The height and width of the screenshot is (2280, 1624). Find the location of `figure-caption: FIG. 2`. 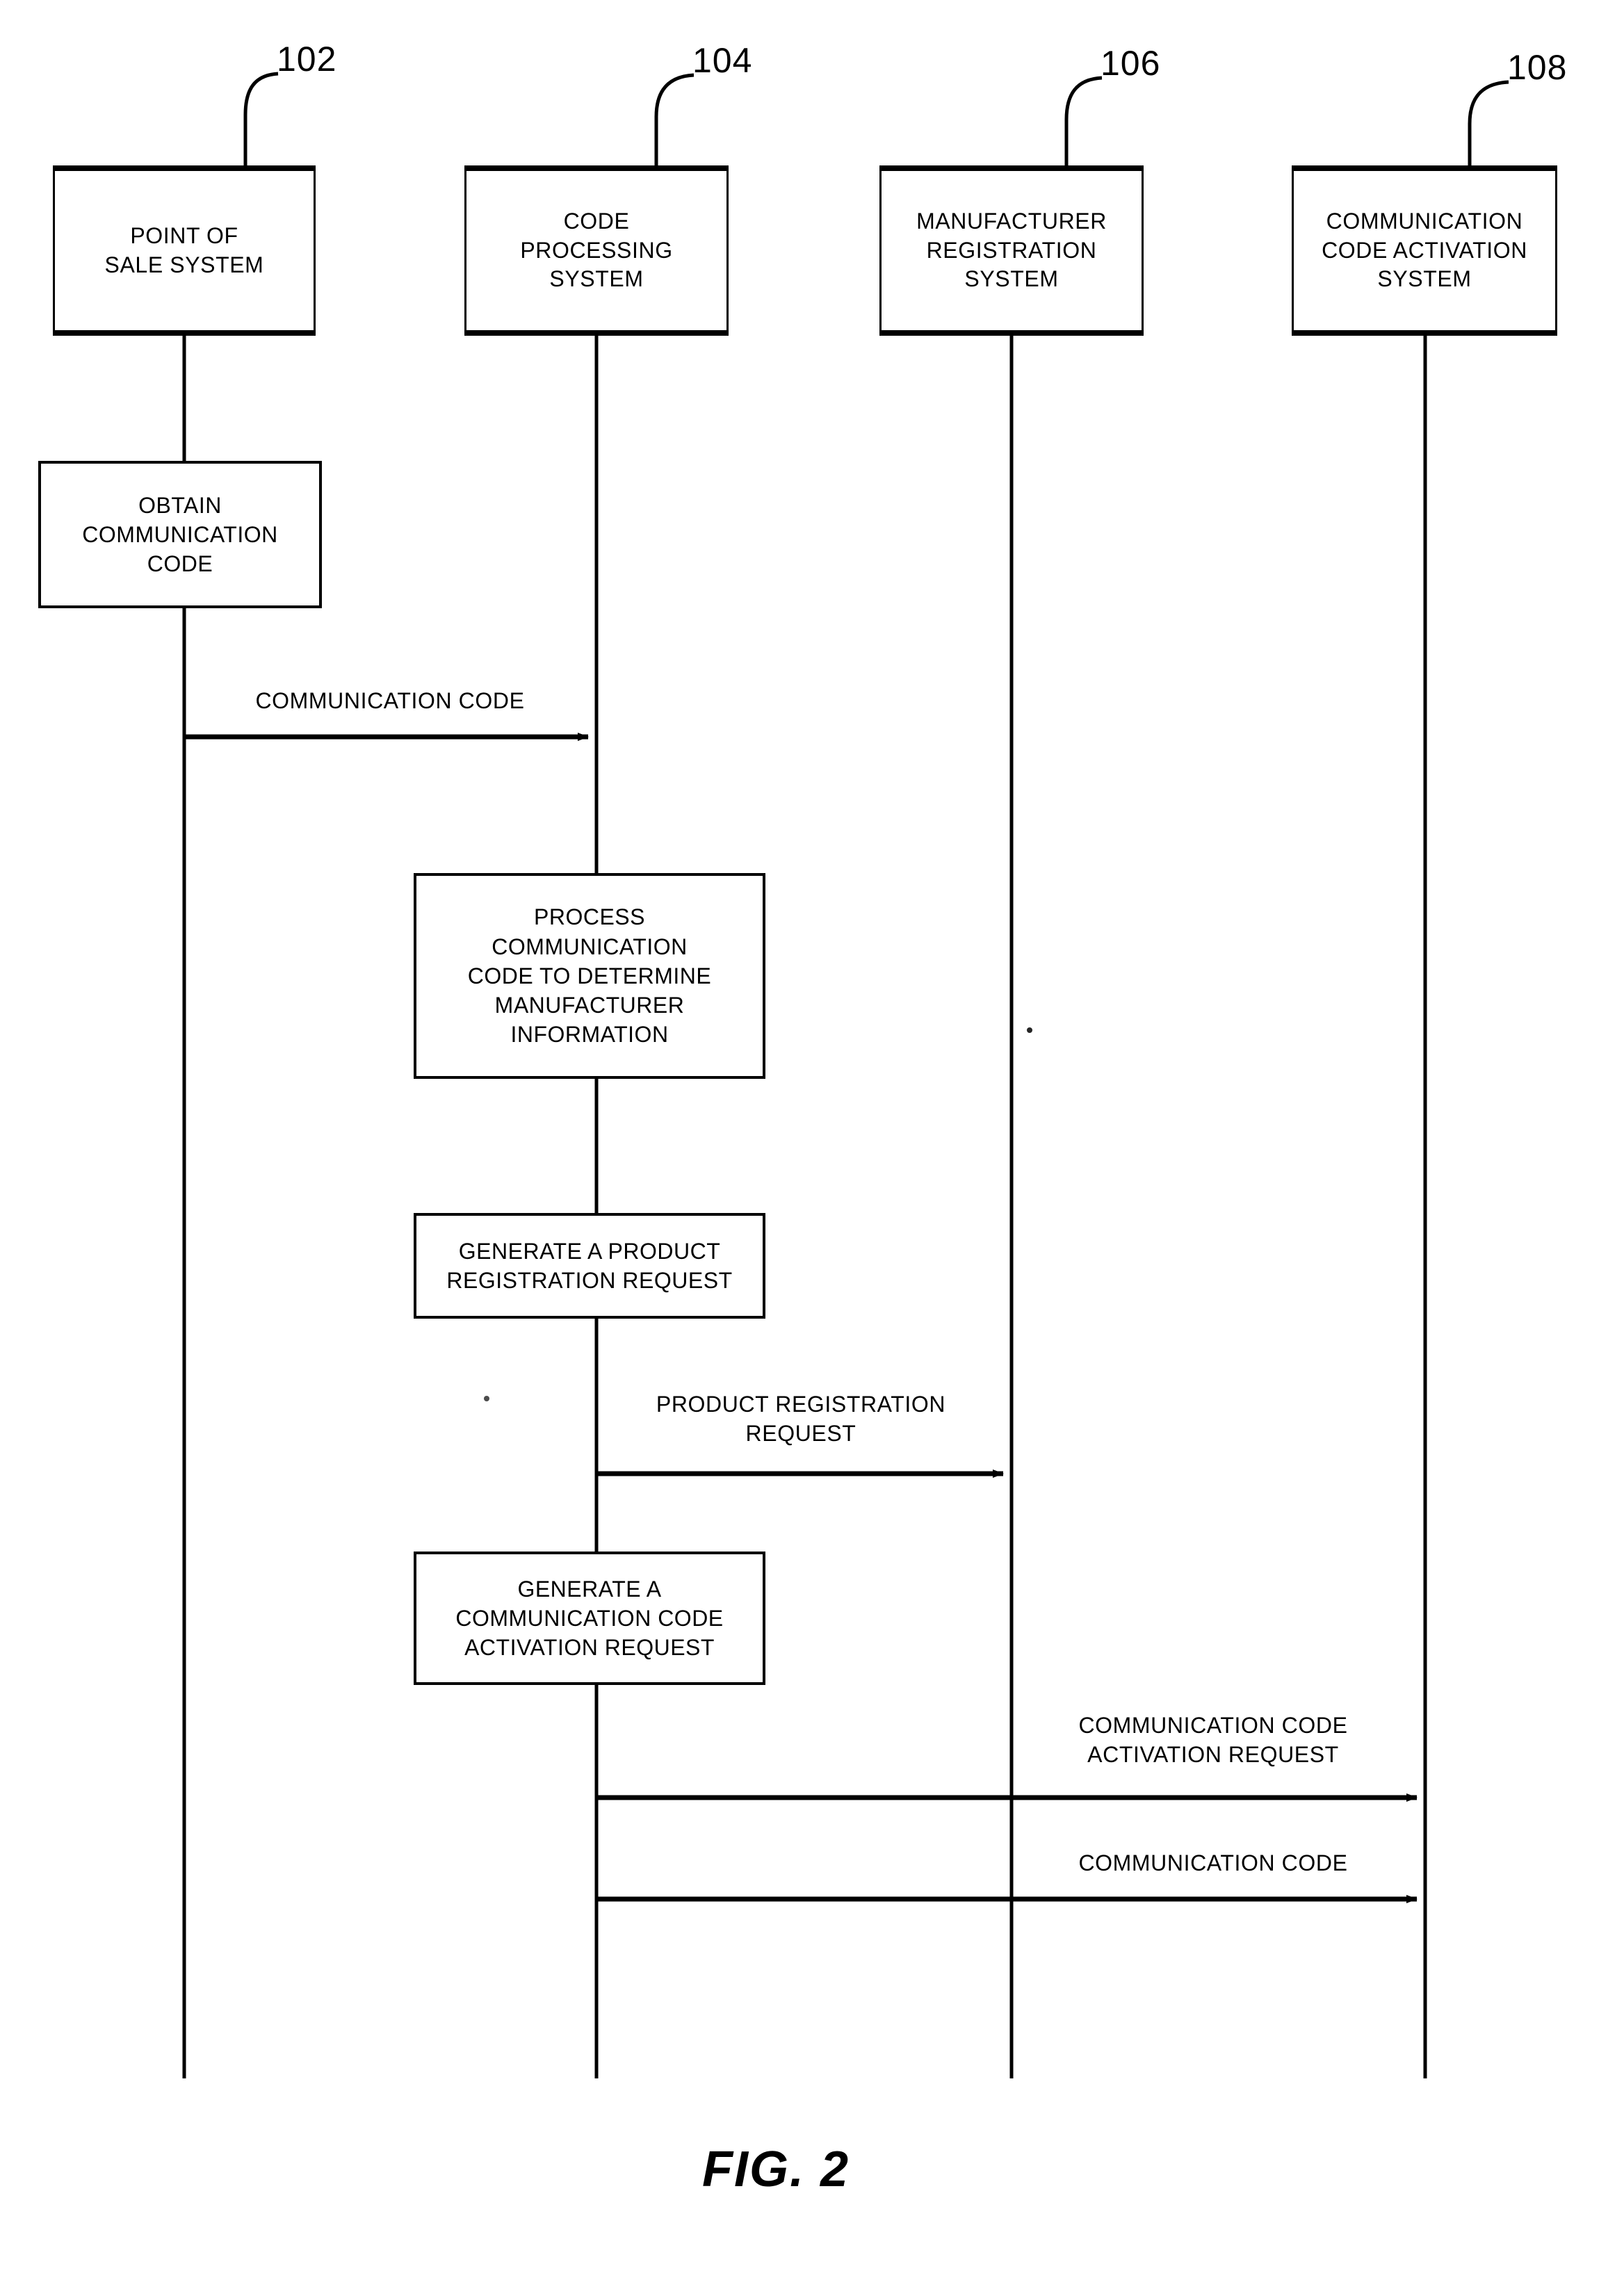

figure-caption: FIG. 2 is located at coordinates (776, 2169).